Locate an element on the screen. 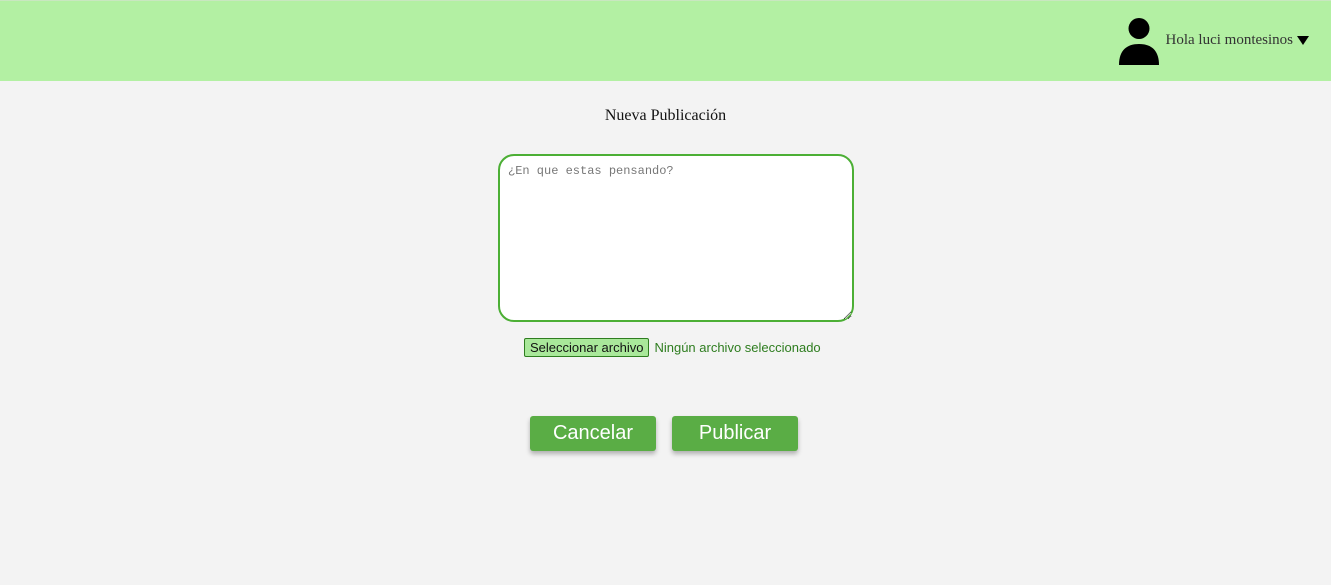 Image resolution: width=1331 pixels, height=585 pixels. select-file-button: Seleccionar archivo is located at coordinates (587, 347).